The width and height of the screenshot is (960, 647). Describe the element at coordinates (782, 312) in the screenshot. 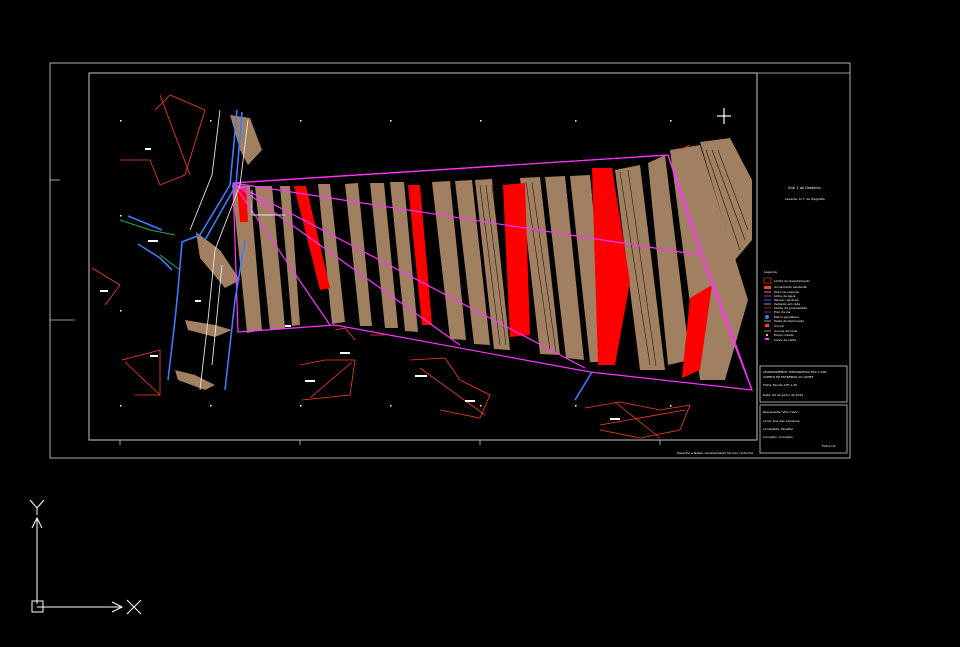

I see `legend-item: Eixo da via` at that location.